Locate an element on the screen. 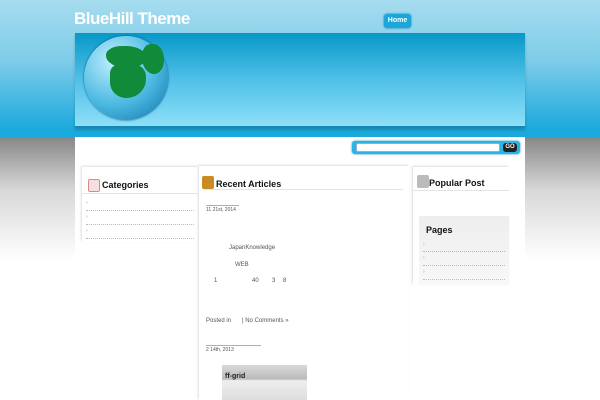 Image resolution: width=600 pixels, height=400 pixels. search-form: GO is located at coordinates (436, 147).